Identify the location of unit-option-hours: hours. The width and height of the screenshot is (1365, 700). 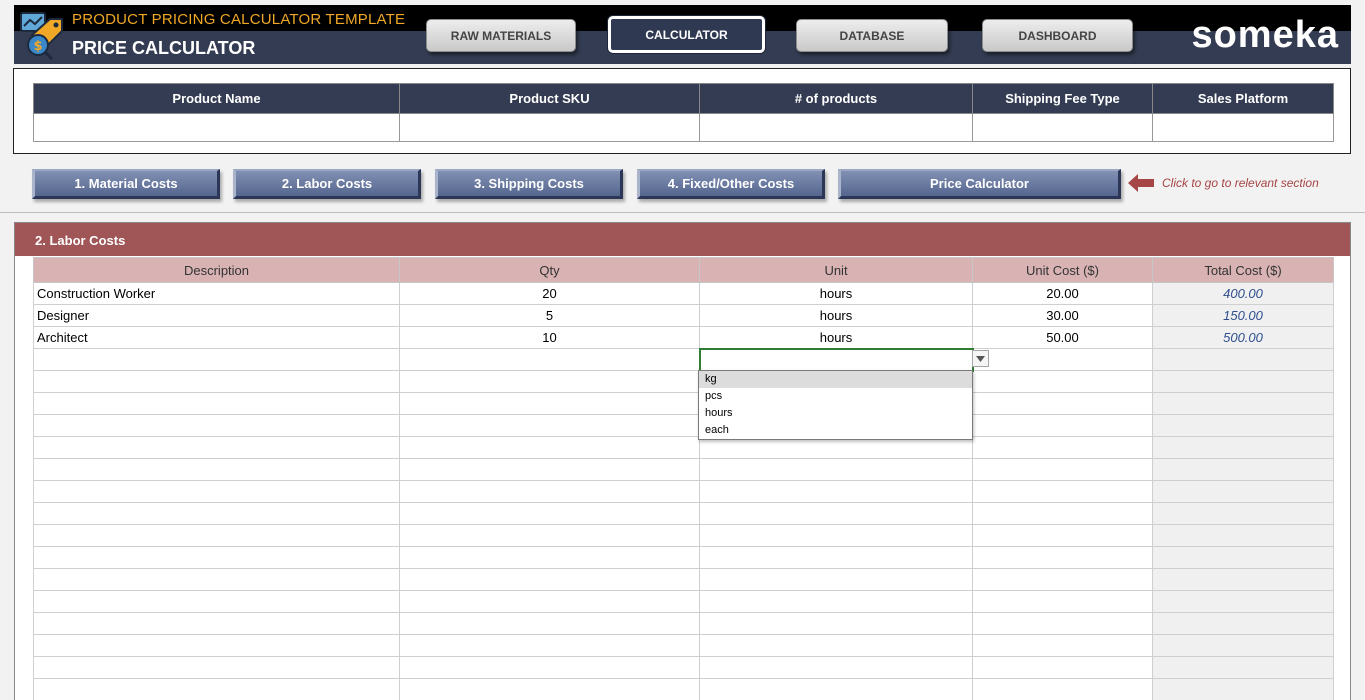
(835, 413).